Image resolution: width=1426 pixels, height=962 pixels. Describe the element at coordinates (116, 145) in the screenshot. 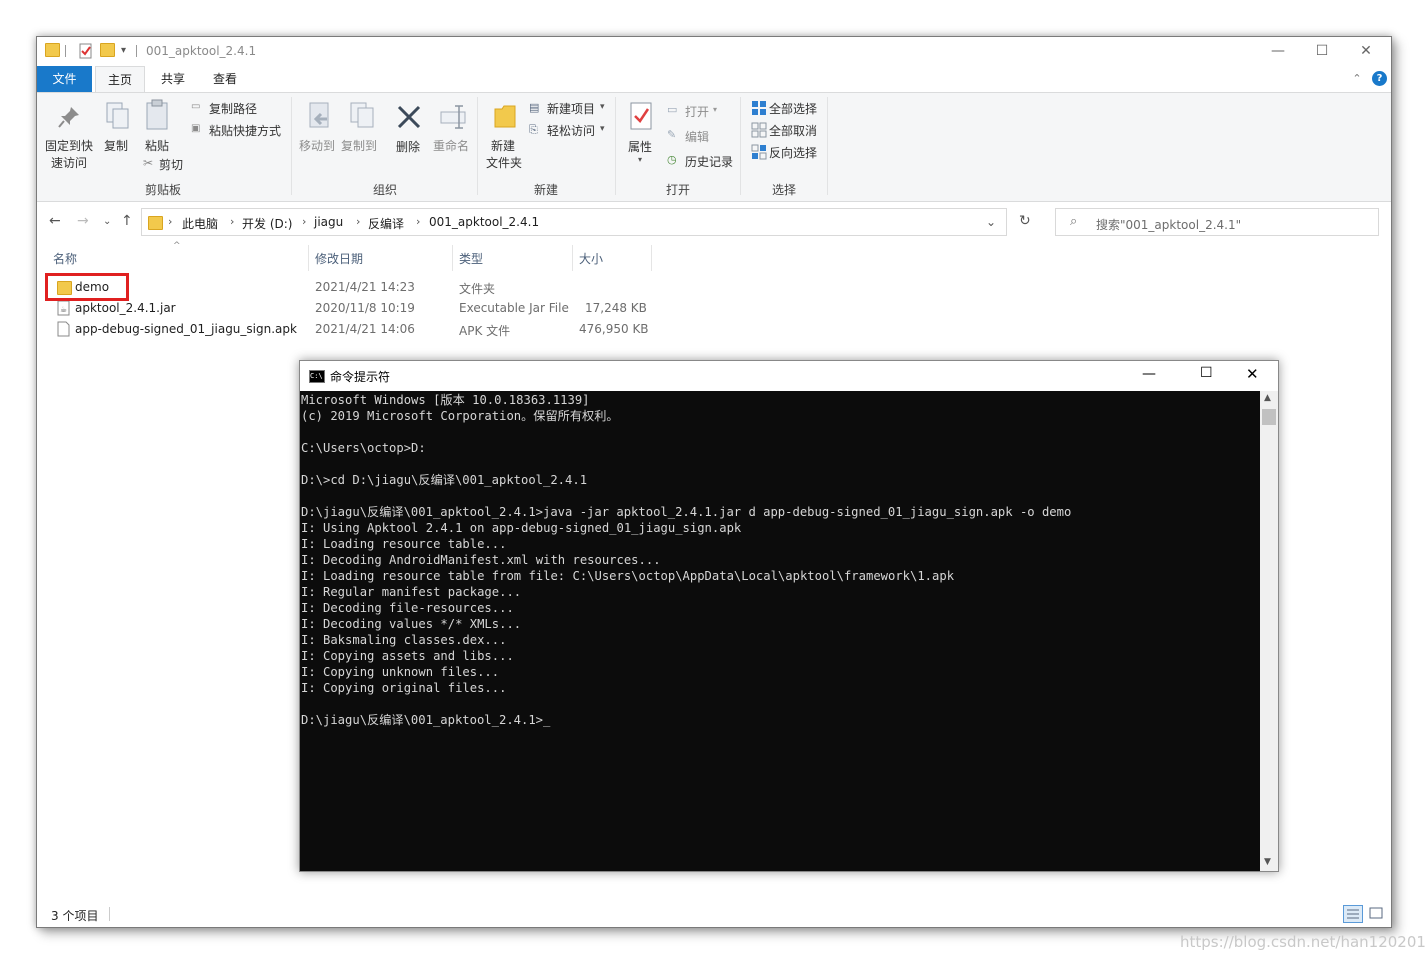

I see `copy-label: 复制` at that location.